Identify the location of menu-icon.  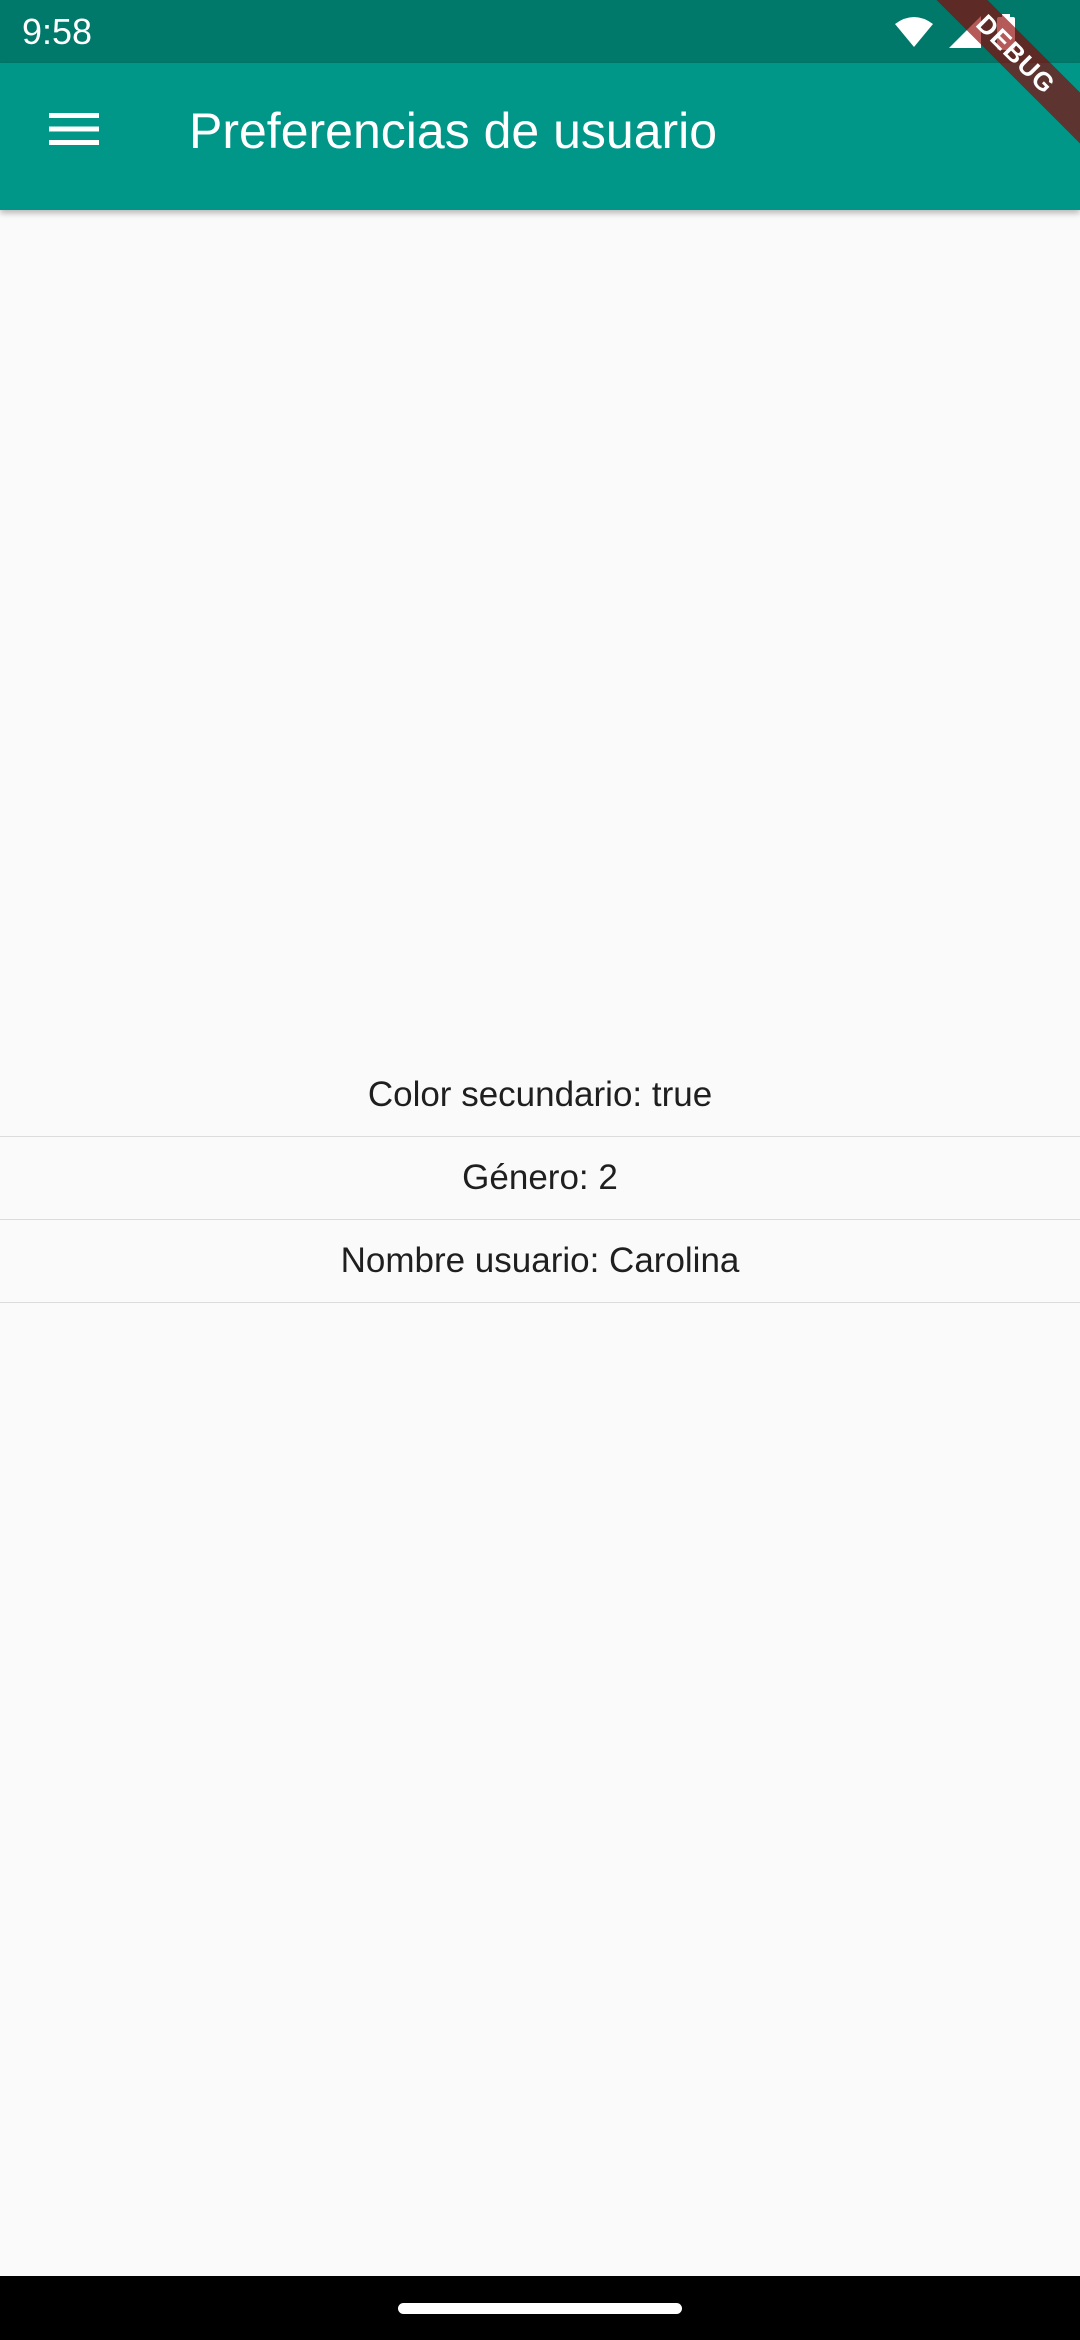
(74, 131).